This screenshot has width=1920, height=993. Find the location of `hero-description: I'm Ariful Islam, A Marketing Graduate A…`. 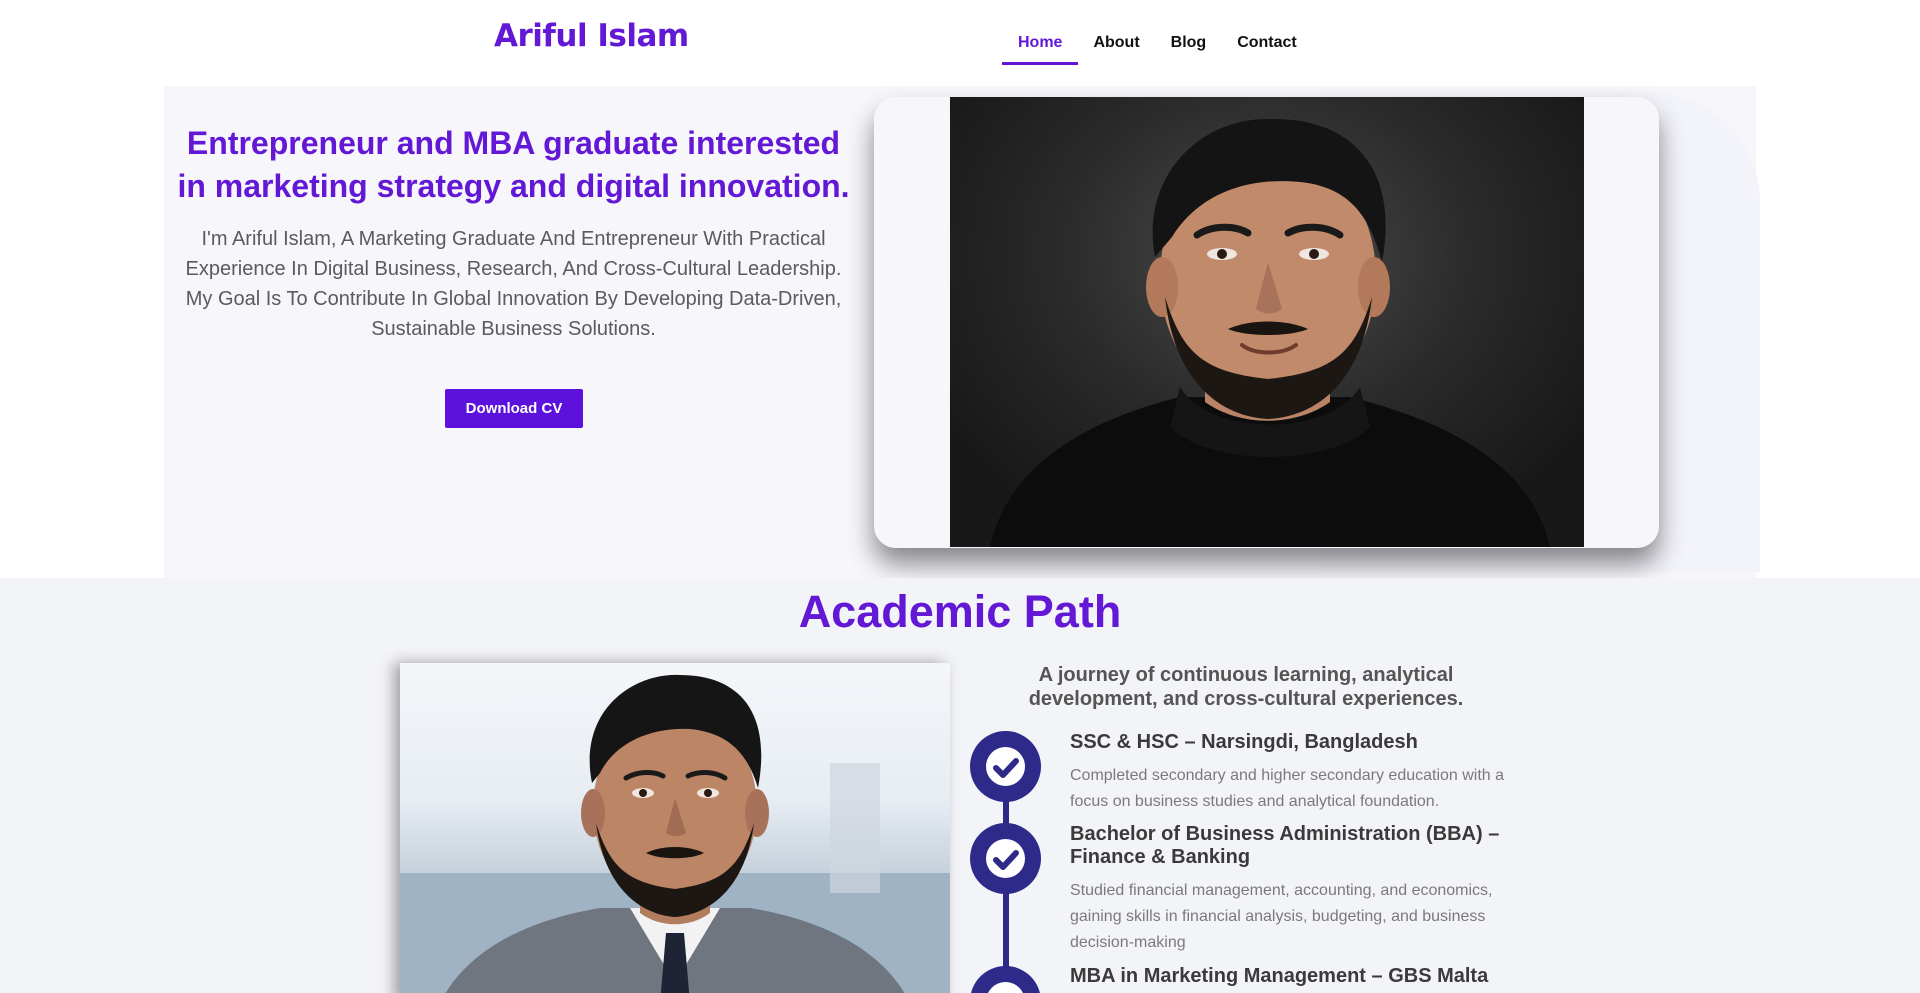

hero-description: I'm Ariful Islam, A Marketing Graduate A… is located at coordinates (513, 284).